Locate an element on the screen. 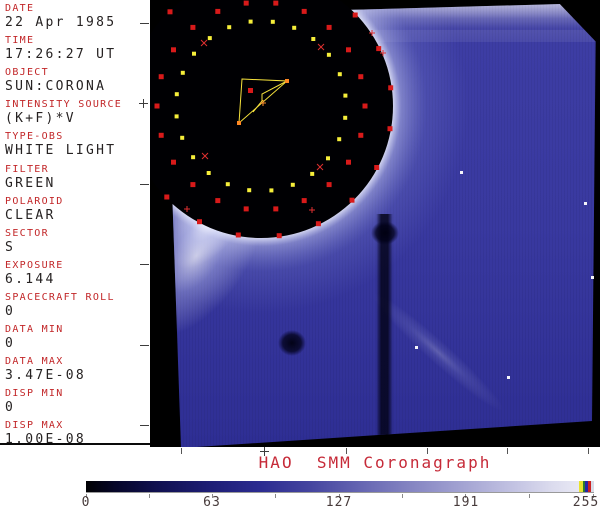 This screenshot has height=512, width=600. field-label: POLAROID is located at coordinates (34, 201).